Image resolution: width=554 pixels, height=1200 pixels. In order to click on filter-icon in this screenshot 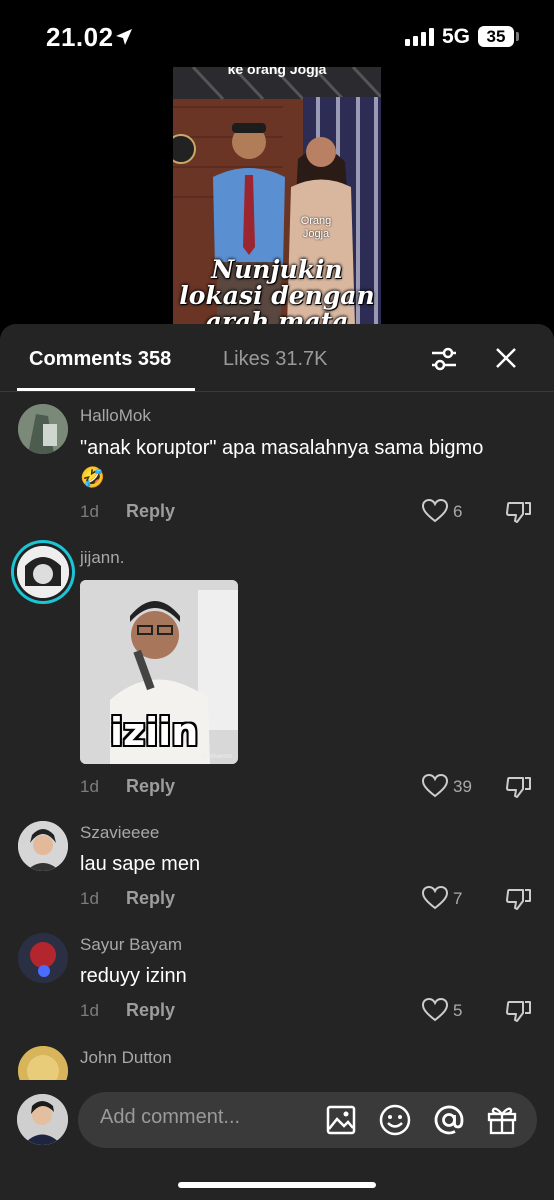, I will do `click(444, 359)`.